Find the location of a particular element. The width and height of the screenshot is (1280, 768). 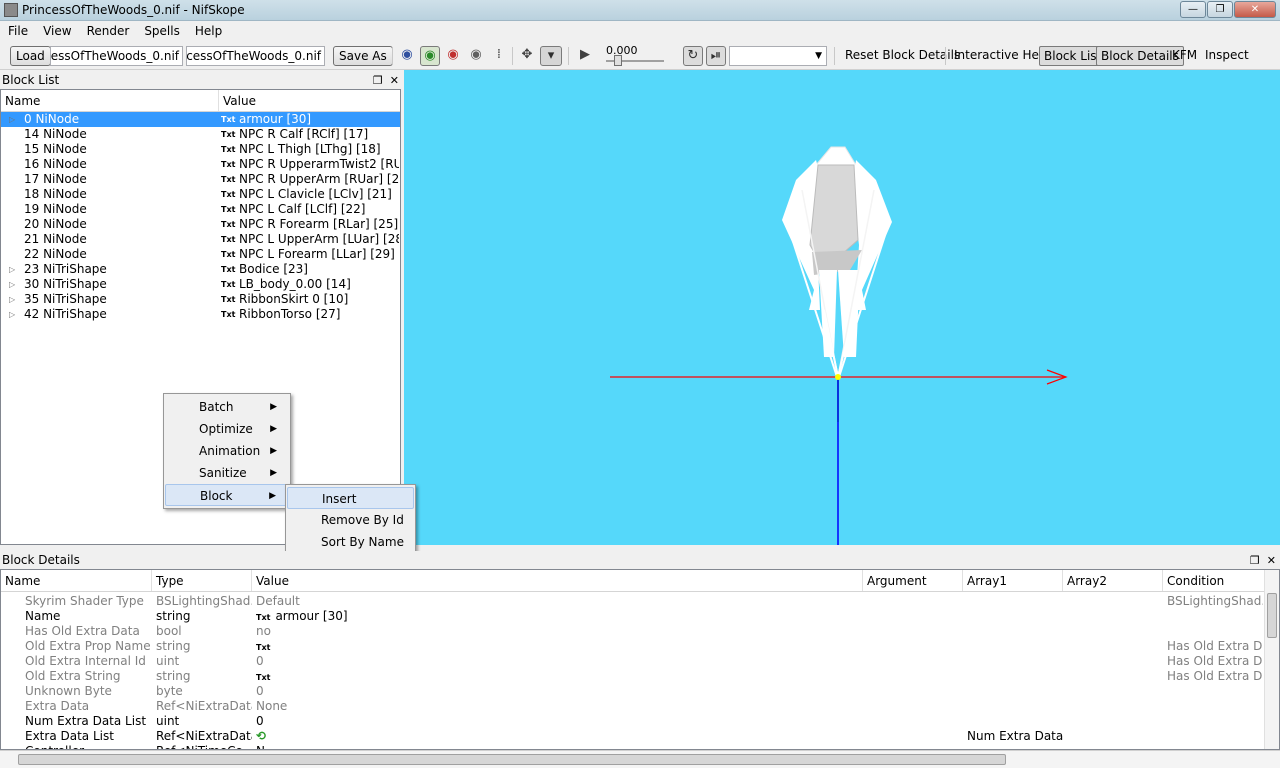

submenu-item-sort-by-name: Sort By Name is located at coordinates (350, 542).